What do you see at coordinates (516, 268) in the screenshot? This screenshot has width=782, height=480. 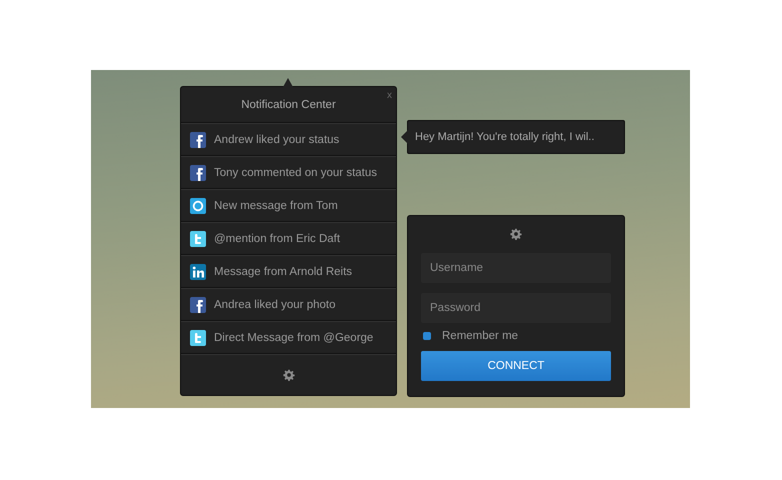 I see `username-field: Username` at bounding box center [516, 268].